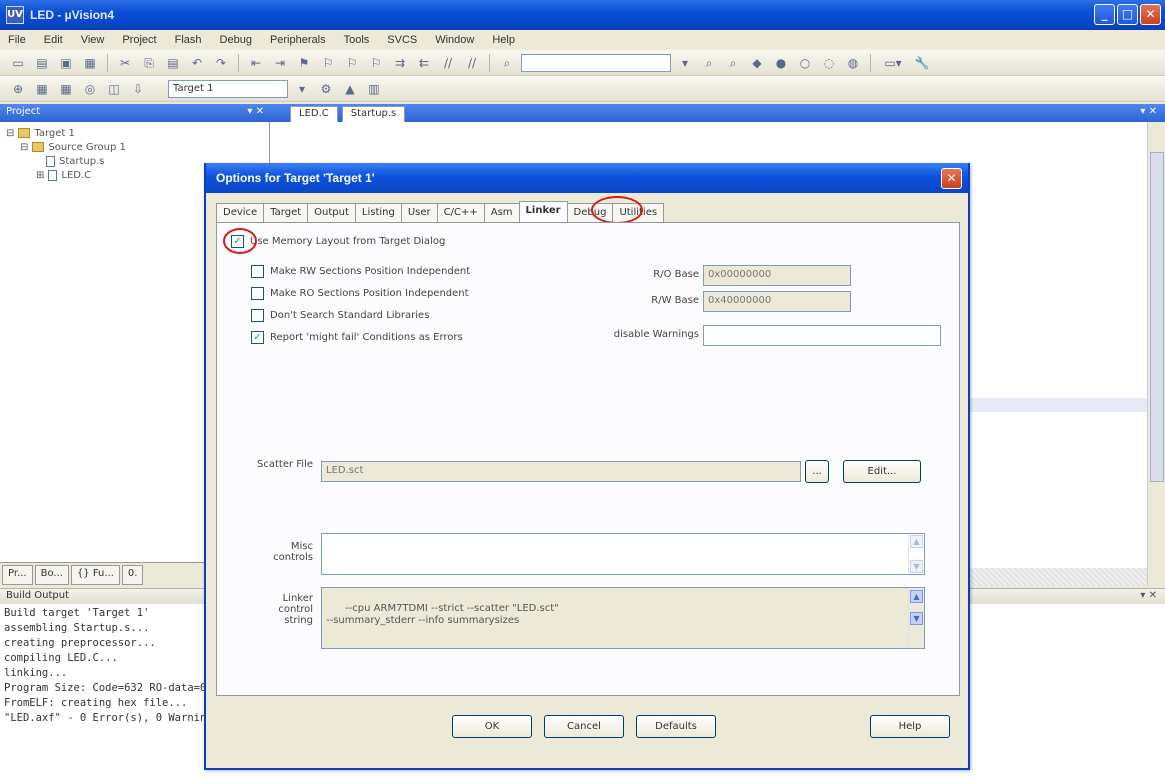  Describe the element at coordinates (236, 40) in the screenshot. I see `menu-debug: Debug` at that location.